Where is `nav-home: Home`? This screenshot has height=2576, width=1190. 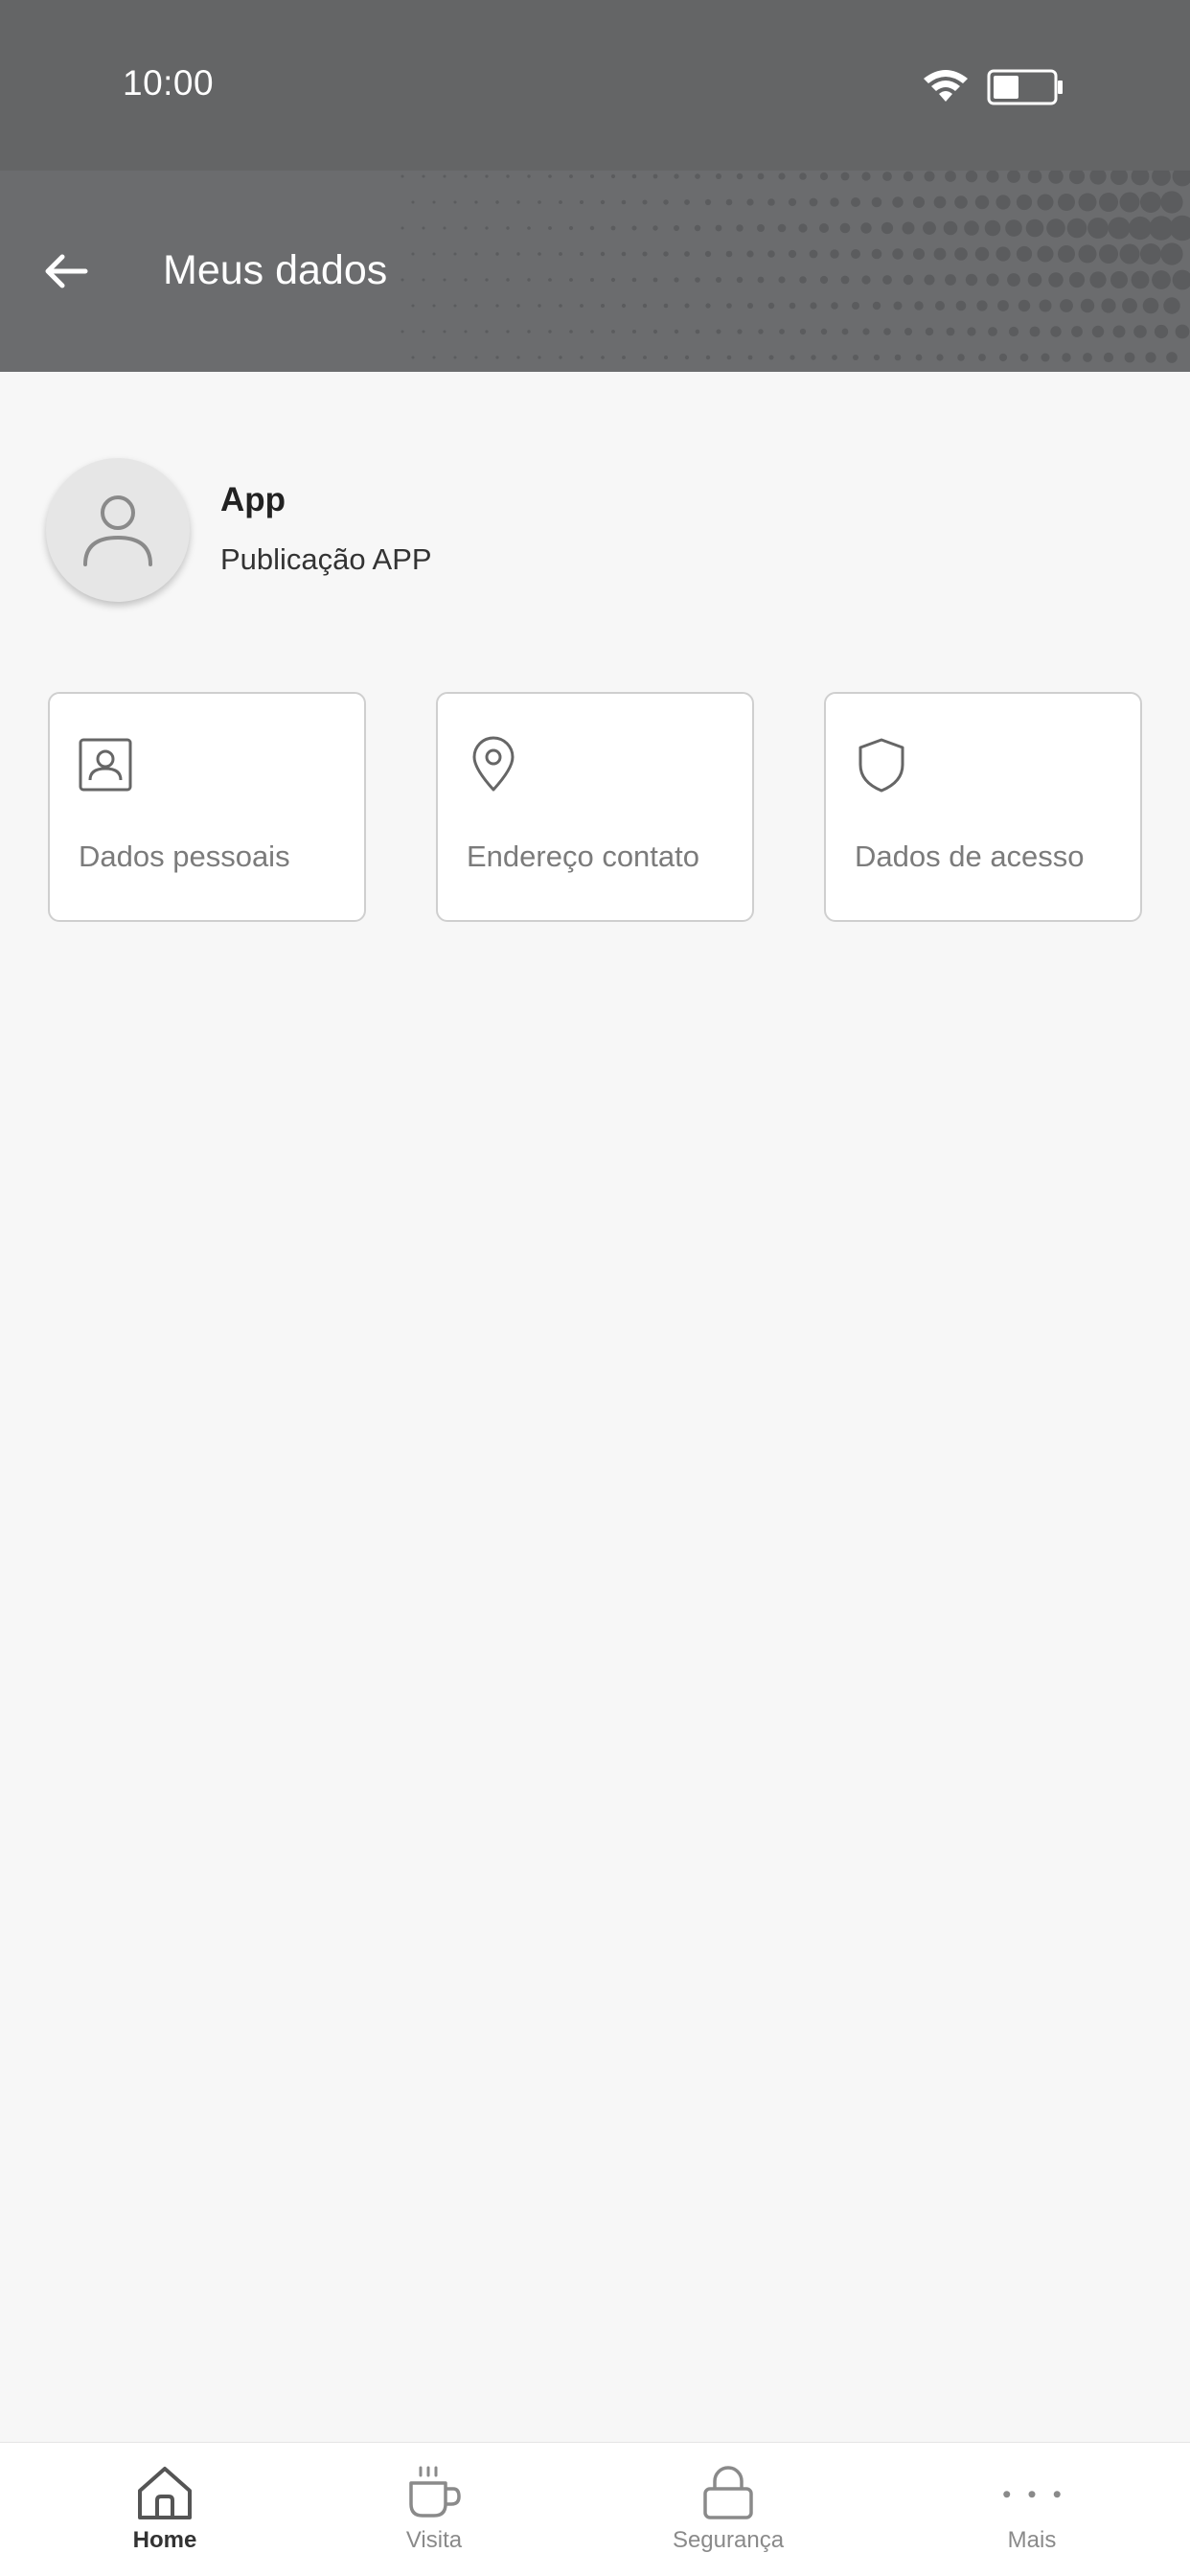
nav-home: Home is located at coordinates (165, 2509).